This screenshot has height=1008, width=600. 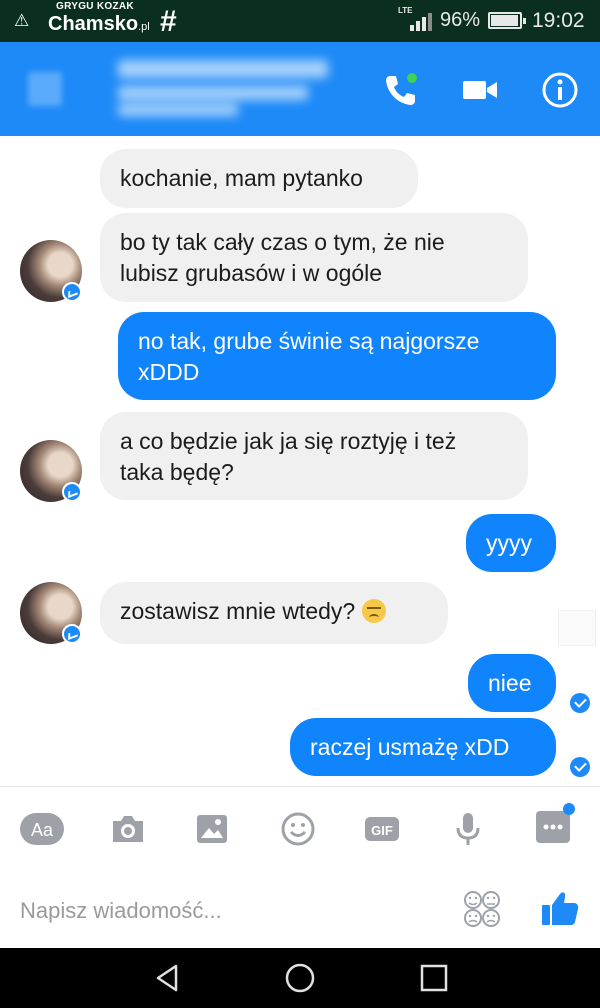 What do you see at coordinates (168, 21) in the screenshot?
I see `watermark-hash-icon: #` at bounding box center [168, 21].